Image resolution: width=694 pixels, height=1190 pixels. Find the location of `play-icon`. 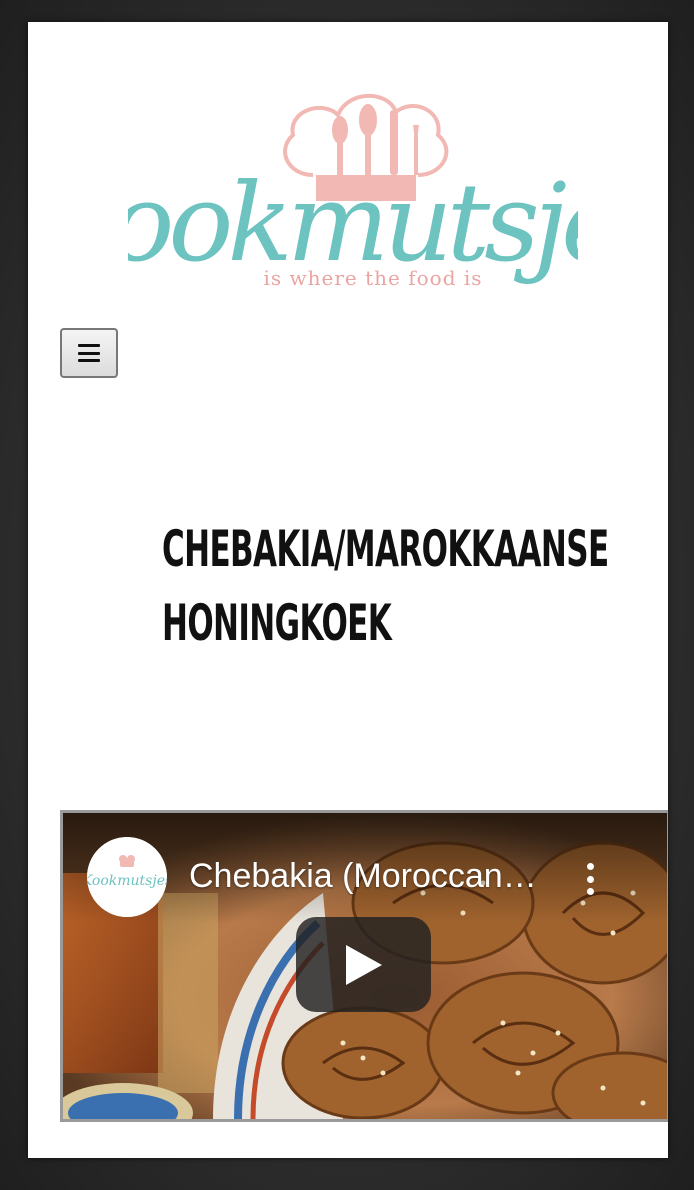

play-icon is located at coordinates (363, 964).